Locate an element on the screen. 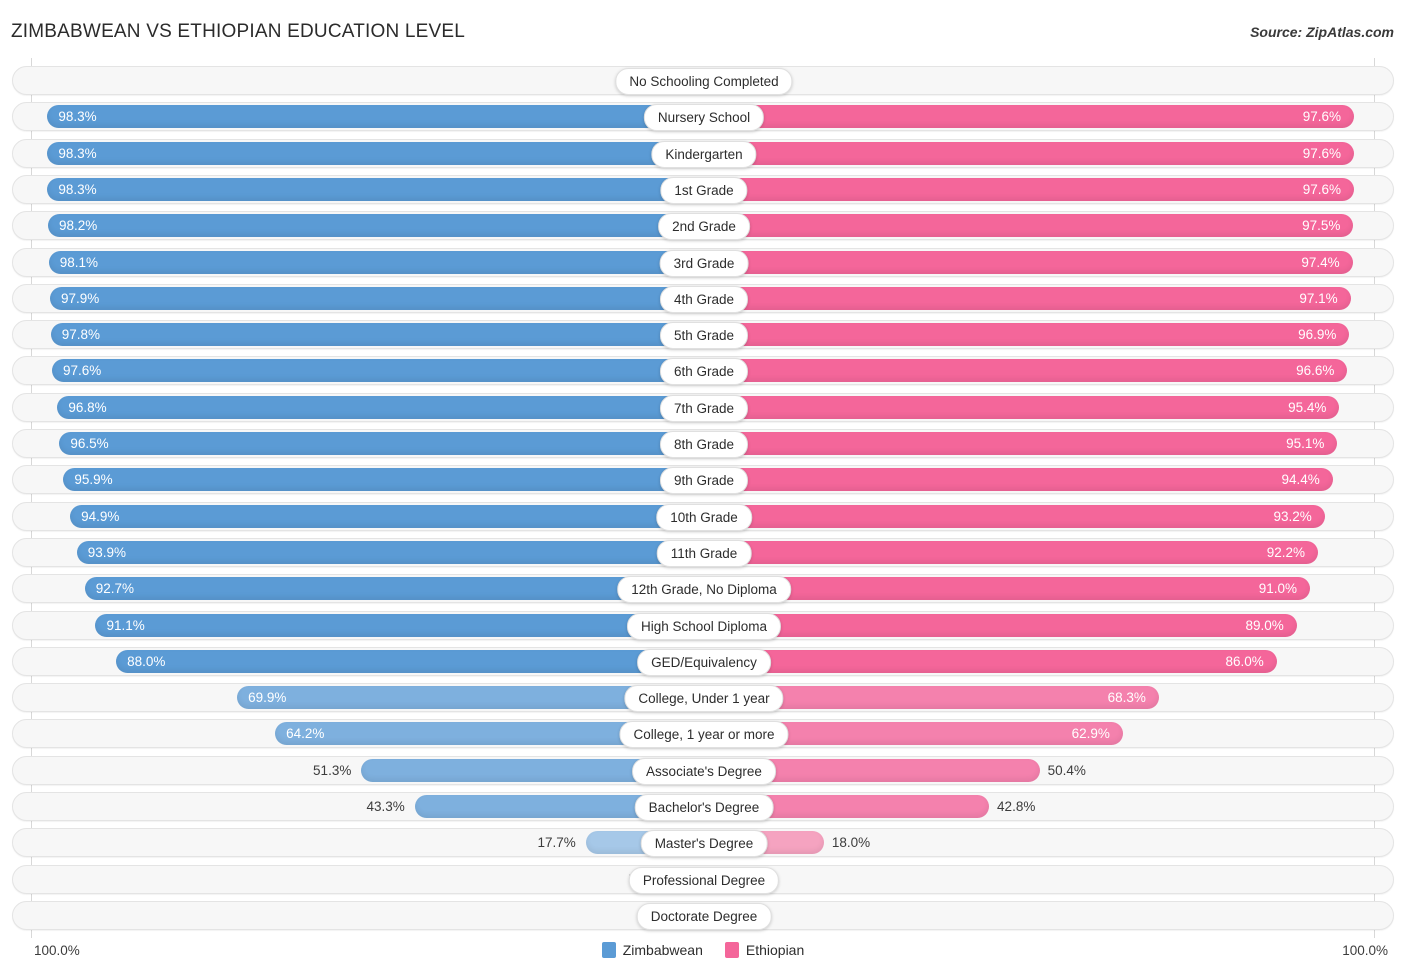 Image resolution: width=1406 pixels, height=975 pixels. legend-item: Ethiopian is located at coordinates (764, 950).